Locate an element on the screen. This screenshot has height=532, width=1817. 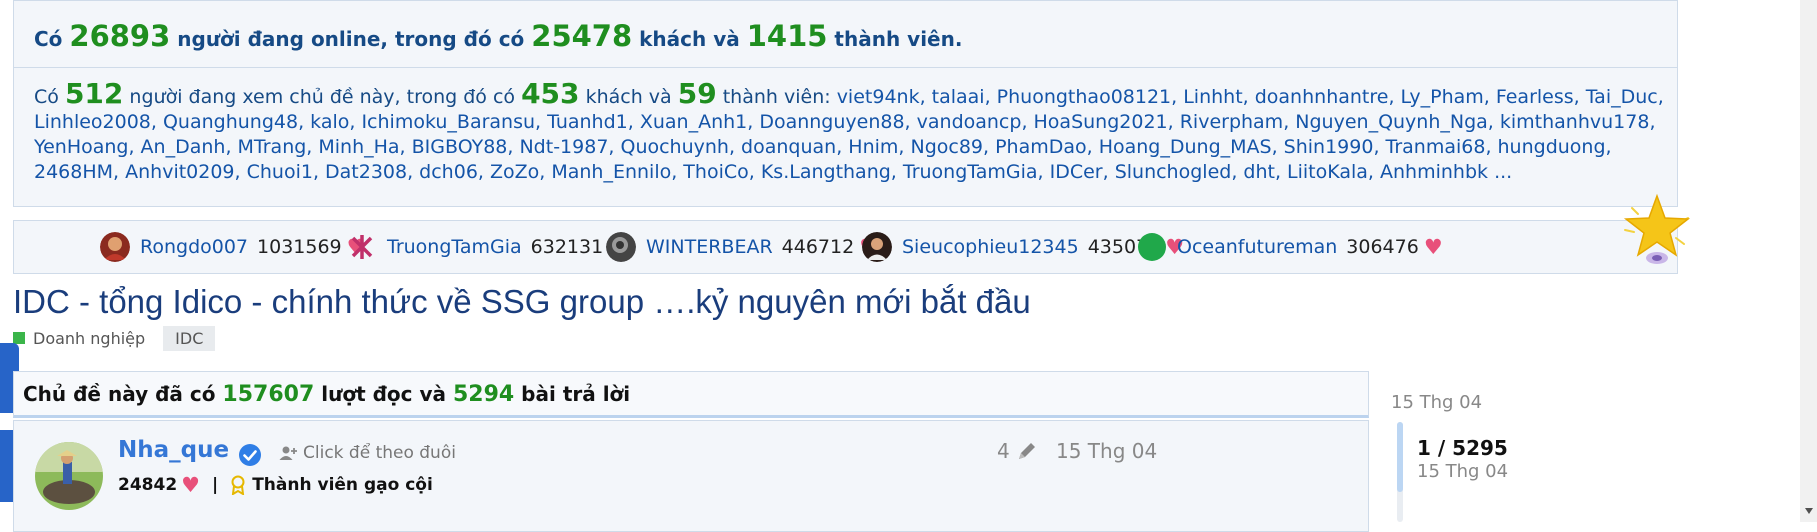
edit-history: 4 is located at coordinates (1017, 451).